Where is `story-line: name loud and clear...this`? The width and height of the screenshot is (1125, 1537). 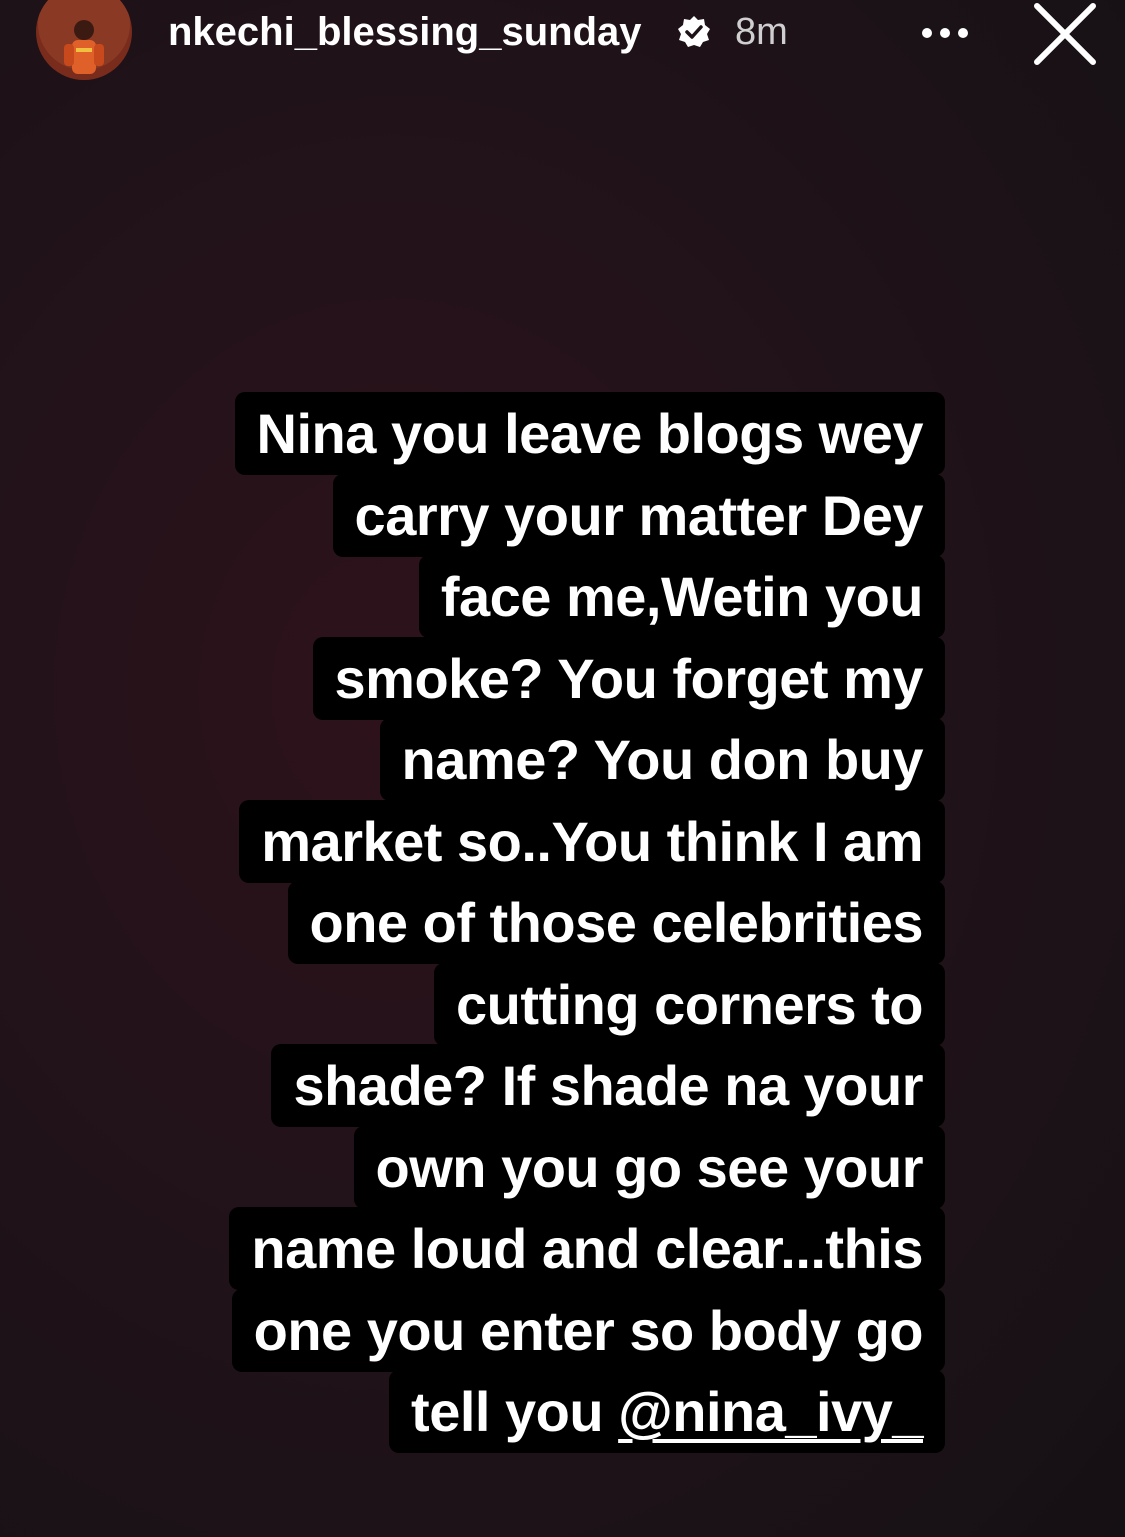 story-line: name loud and clear...this is located at coordinates (545, 1248).